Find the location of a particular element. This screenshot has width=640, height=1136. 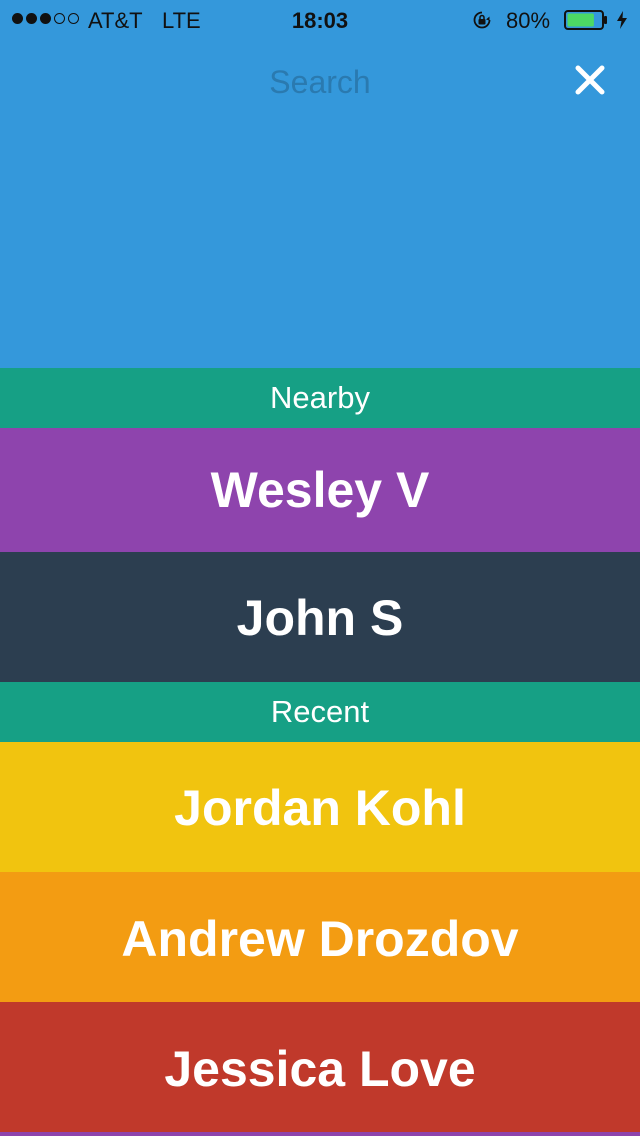

search-input is located at coordinates (320, 82).